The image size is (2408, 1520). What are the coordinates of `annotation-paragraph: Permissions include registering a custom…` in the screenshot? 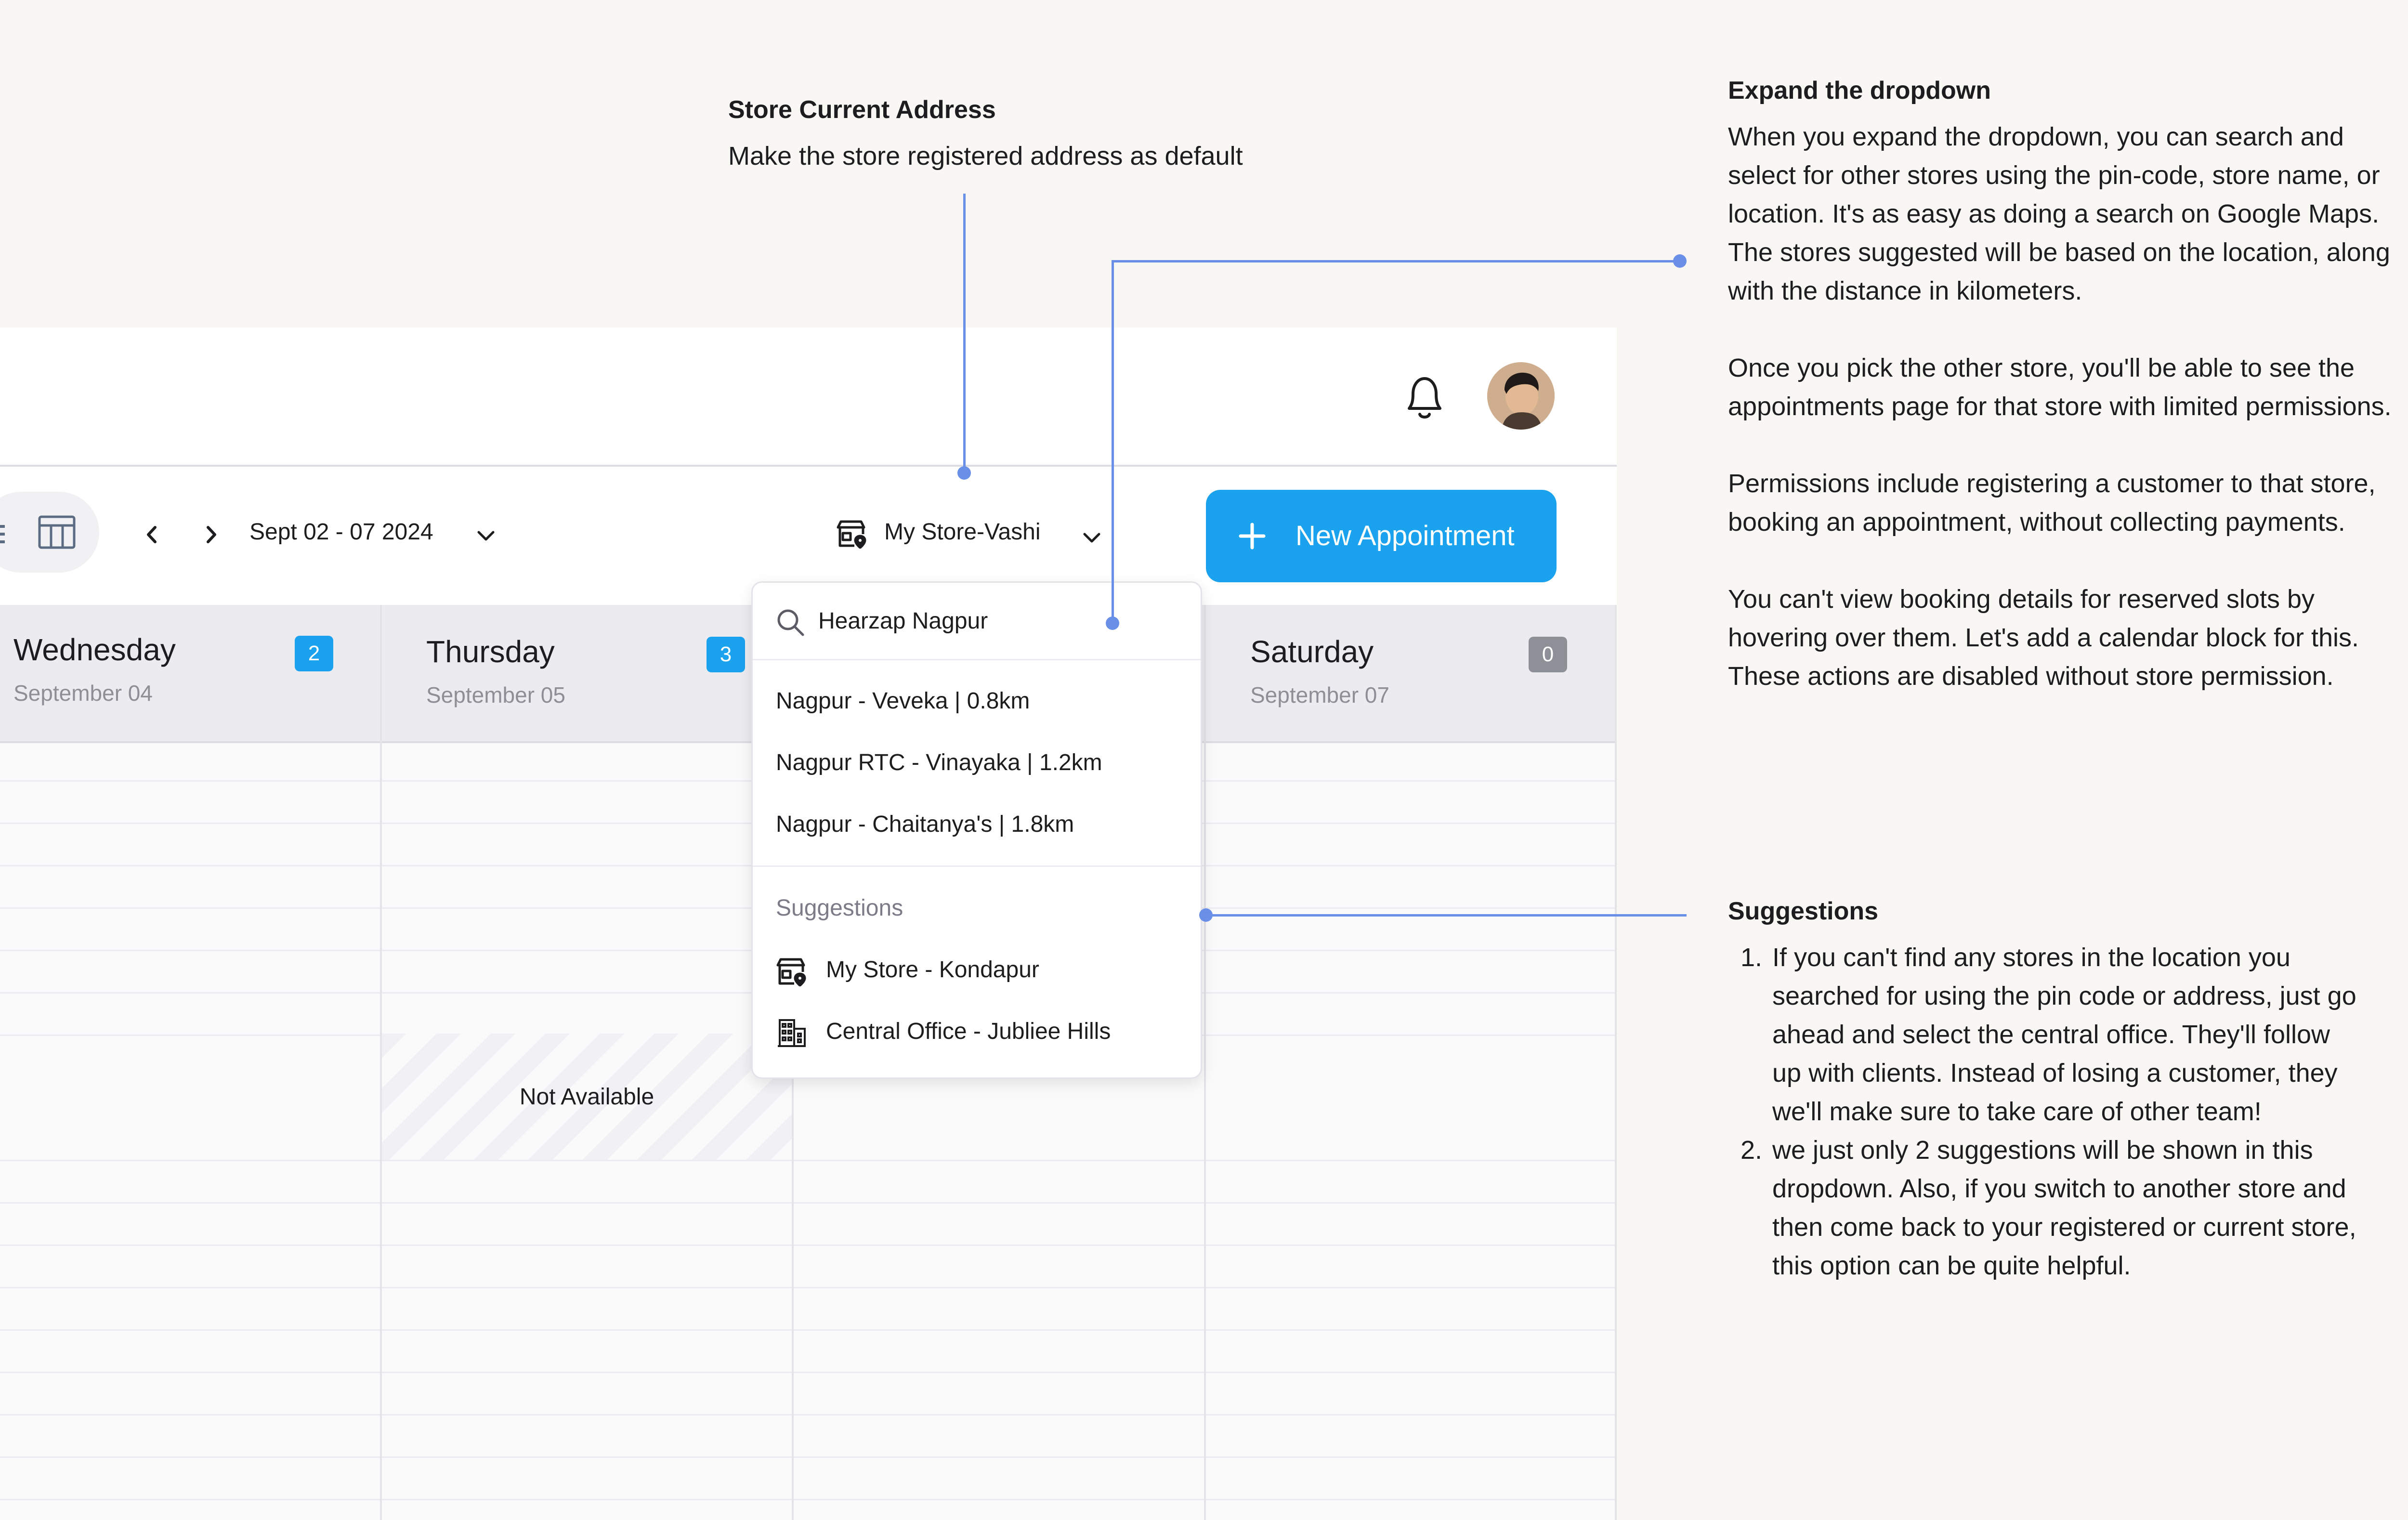 It's located at (2052, 503).